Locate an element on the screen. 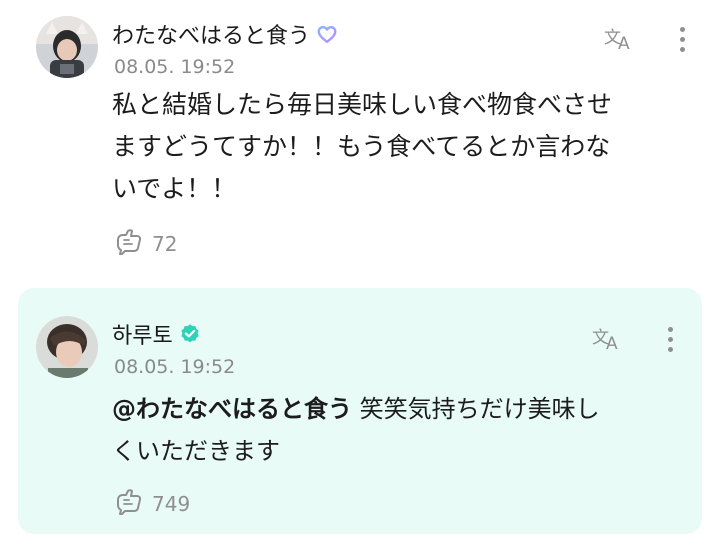 The height and width of the screenshot is (534, 720). artist-like-count: 749 is located at coordinates (171, 504).